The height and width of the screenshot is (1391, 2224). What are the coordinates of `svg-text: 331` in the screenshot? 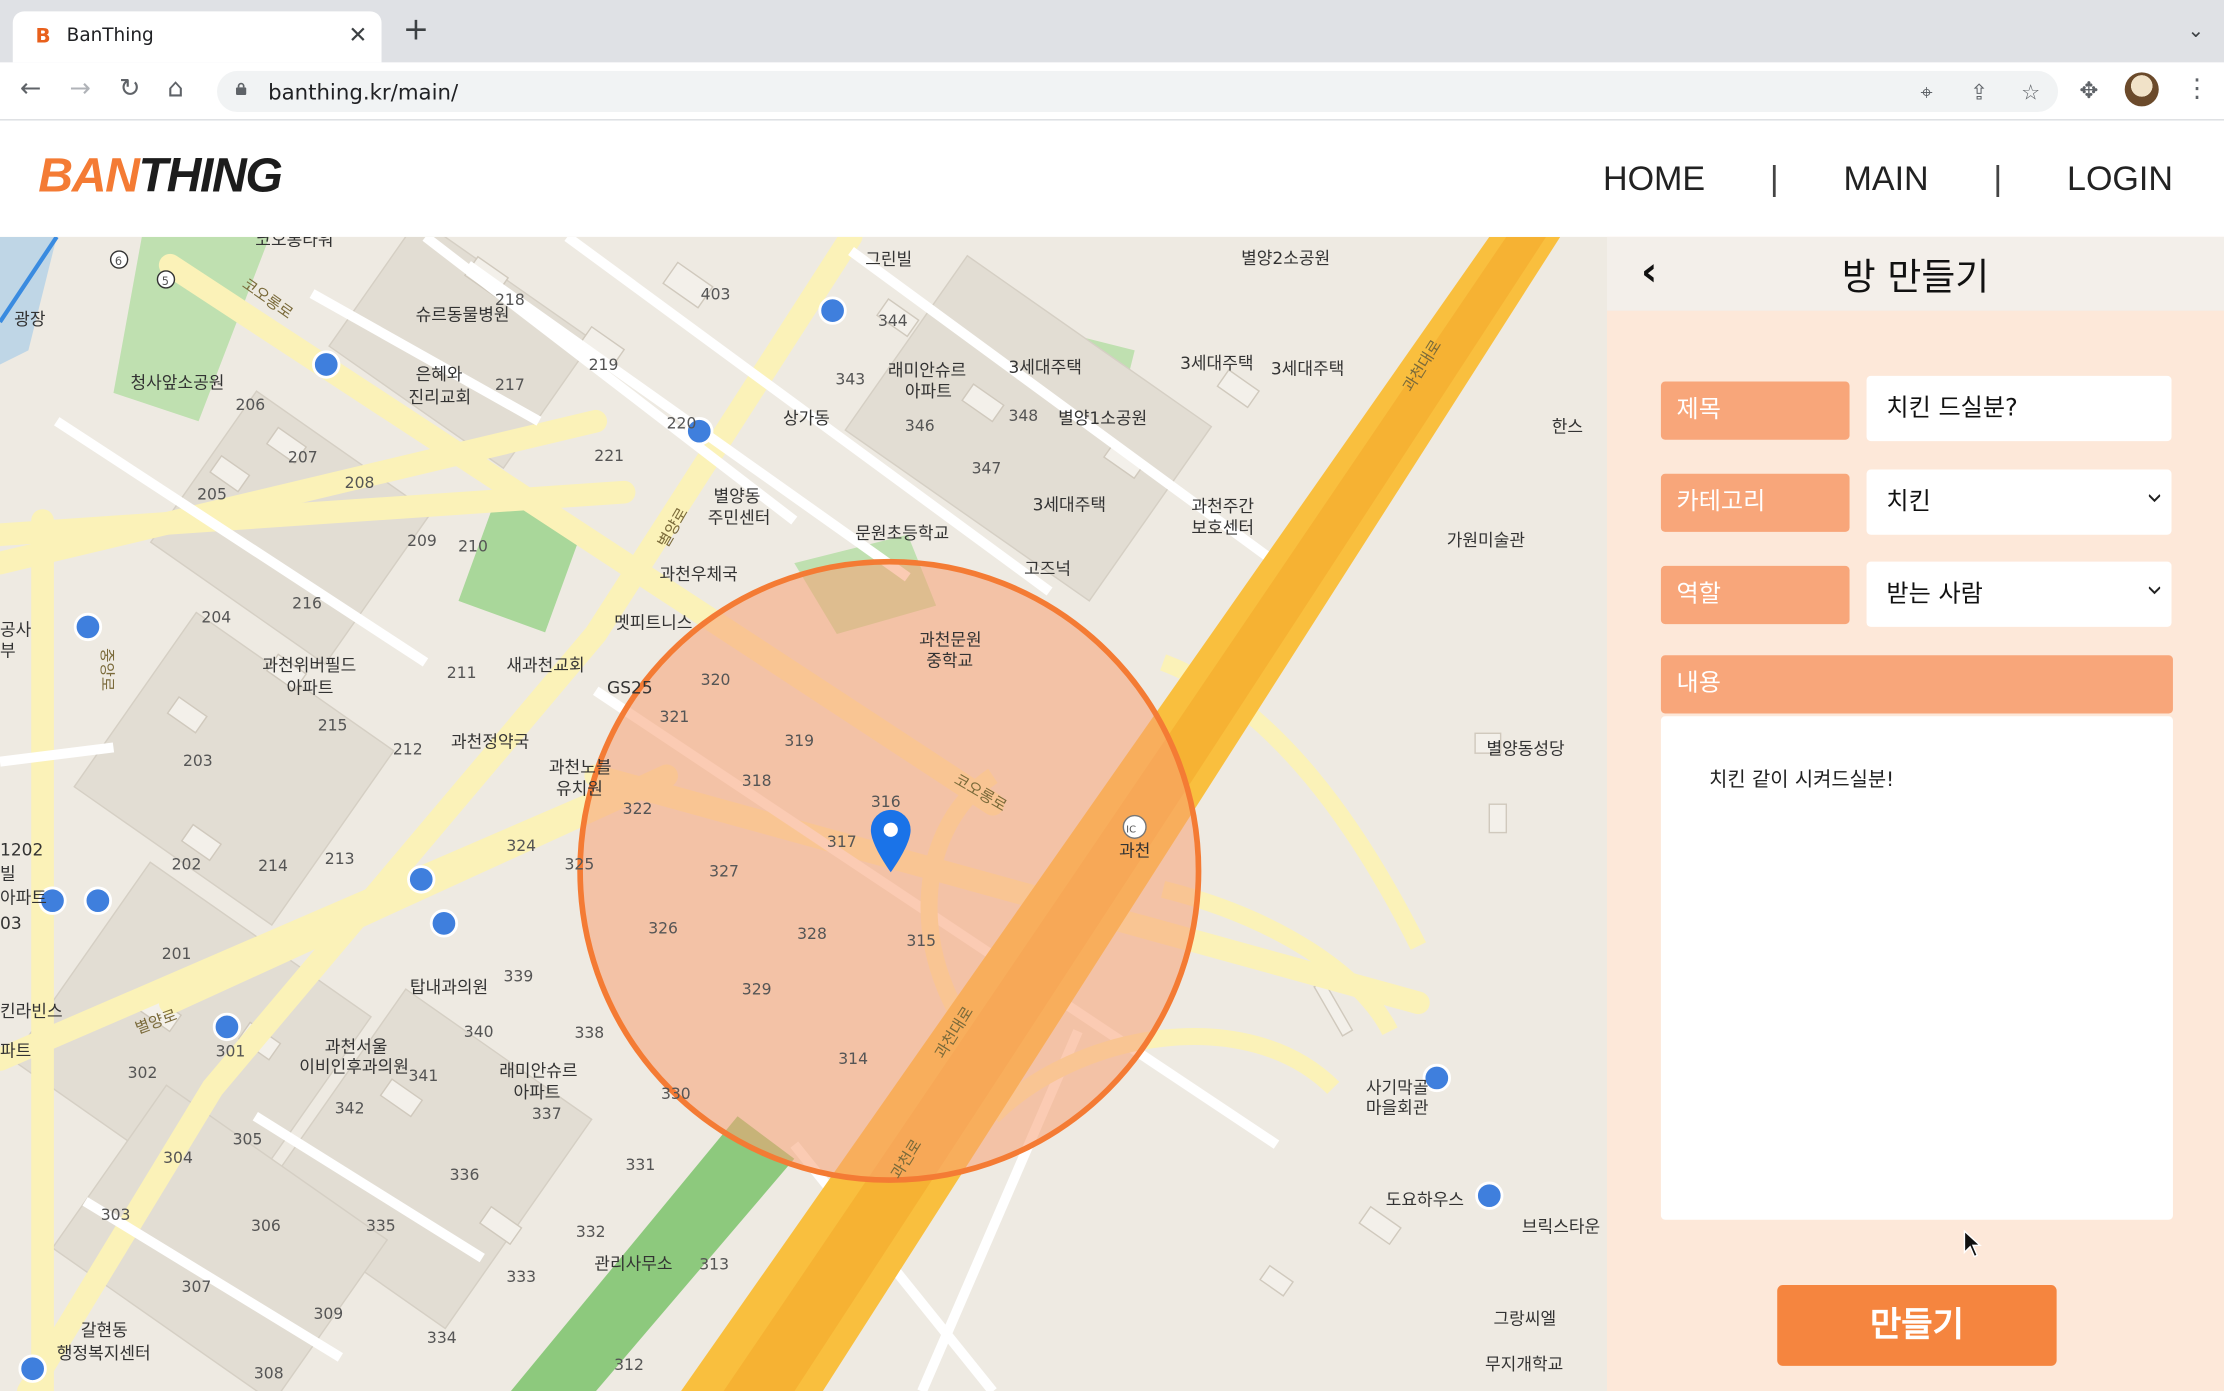 It's located at (641, 1165).